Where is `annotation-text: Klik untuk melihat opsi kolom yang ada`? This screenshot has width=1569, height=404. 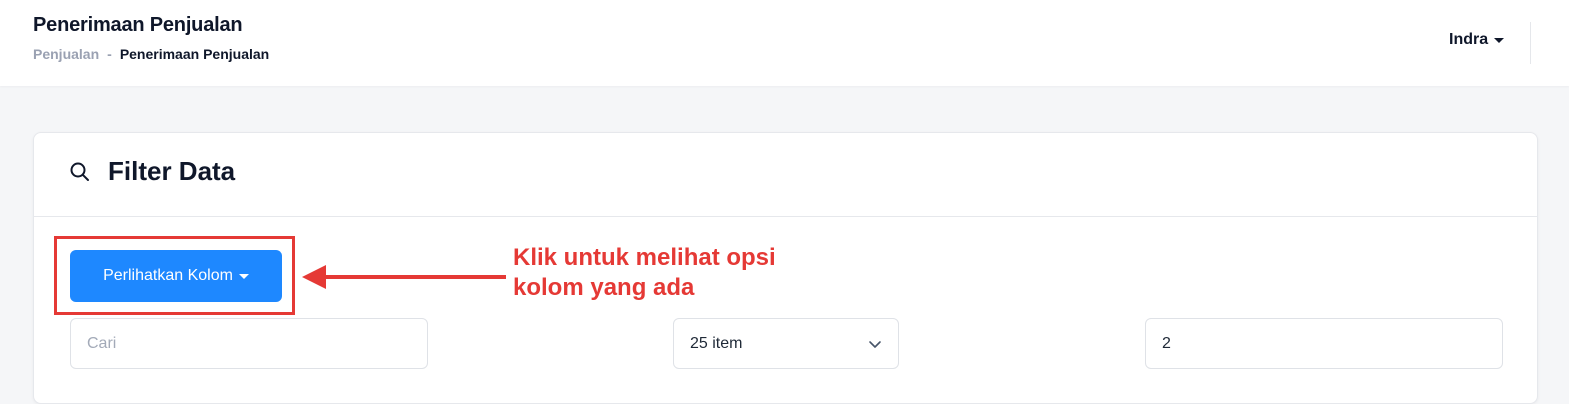
annotation-text: Klik untuk melihat opsi kolom yang ada is located at coordinates (644, 273).